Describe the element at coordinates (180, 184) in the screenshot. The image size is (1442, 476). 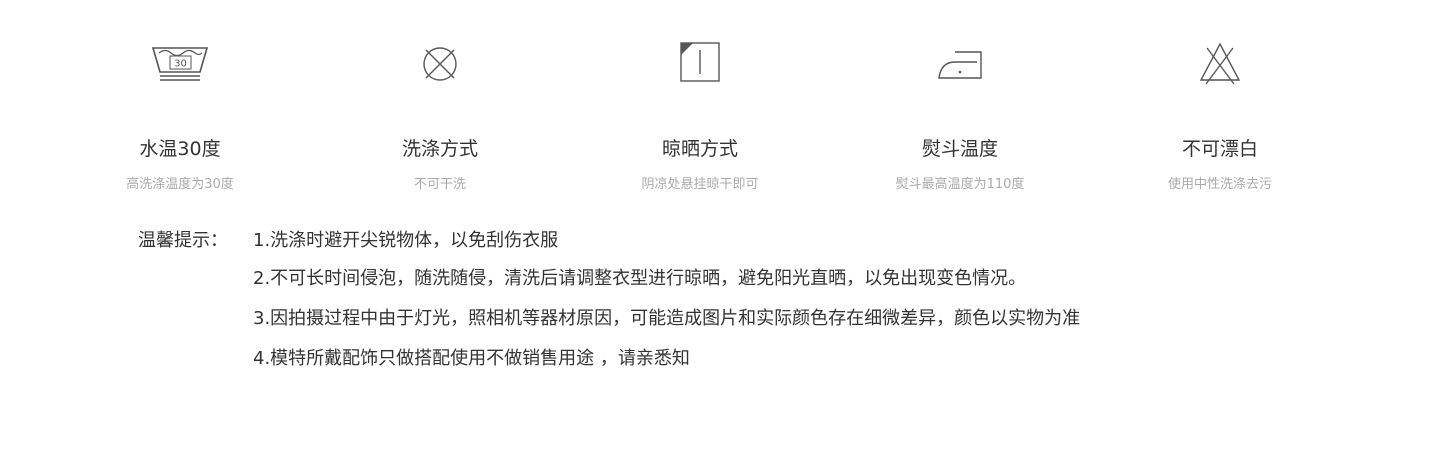
I see `care-item-description: 高洗涤温度为30度` at that location.